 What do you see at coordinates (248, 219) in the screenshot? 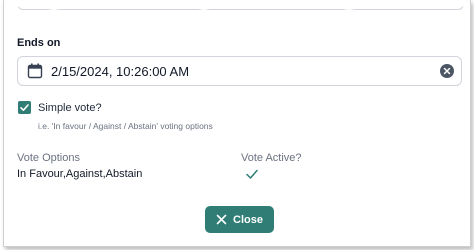
I see `close-button-label: Close` at bounding box center [248, 219].